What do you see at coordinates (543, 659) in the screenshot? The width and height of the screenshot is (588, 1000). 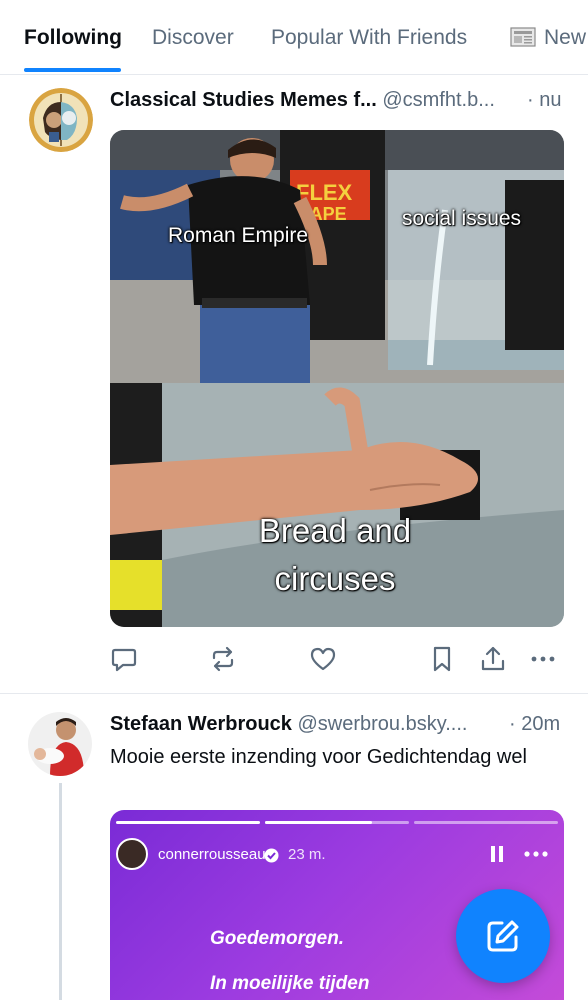 I see `more-icon` at bounding box center [543, 659].